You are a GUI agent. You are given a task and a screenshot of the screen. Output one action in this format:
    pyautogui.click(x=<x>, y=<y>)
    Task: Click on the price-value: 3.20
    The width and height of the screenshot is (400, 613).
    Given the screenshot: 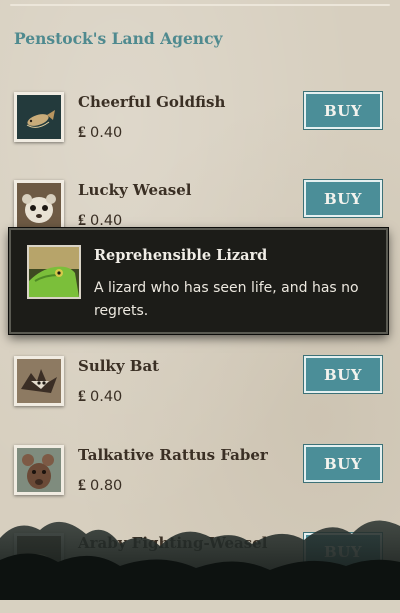 What is the action you would take?
    pyautogui.click(x=106, y=574)
    